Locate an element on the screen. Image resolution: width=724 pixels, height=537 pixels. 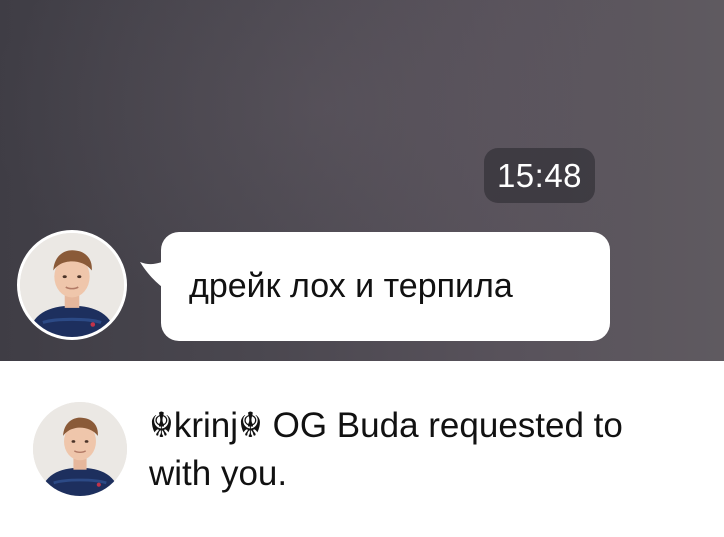
notification-line-2: with you. is located at coordinates (218, 473).